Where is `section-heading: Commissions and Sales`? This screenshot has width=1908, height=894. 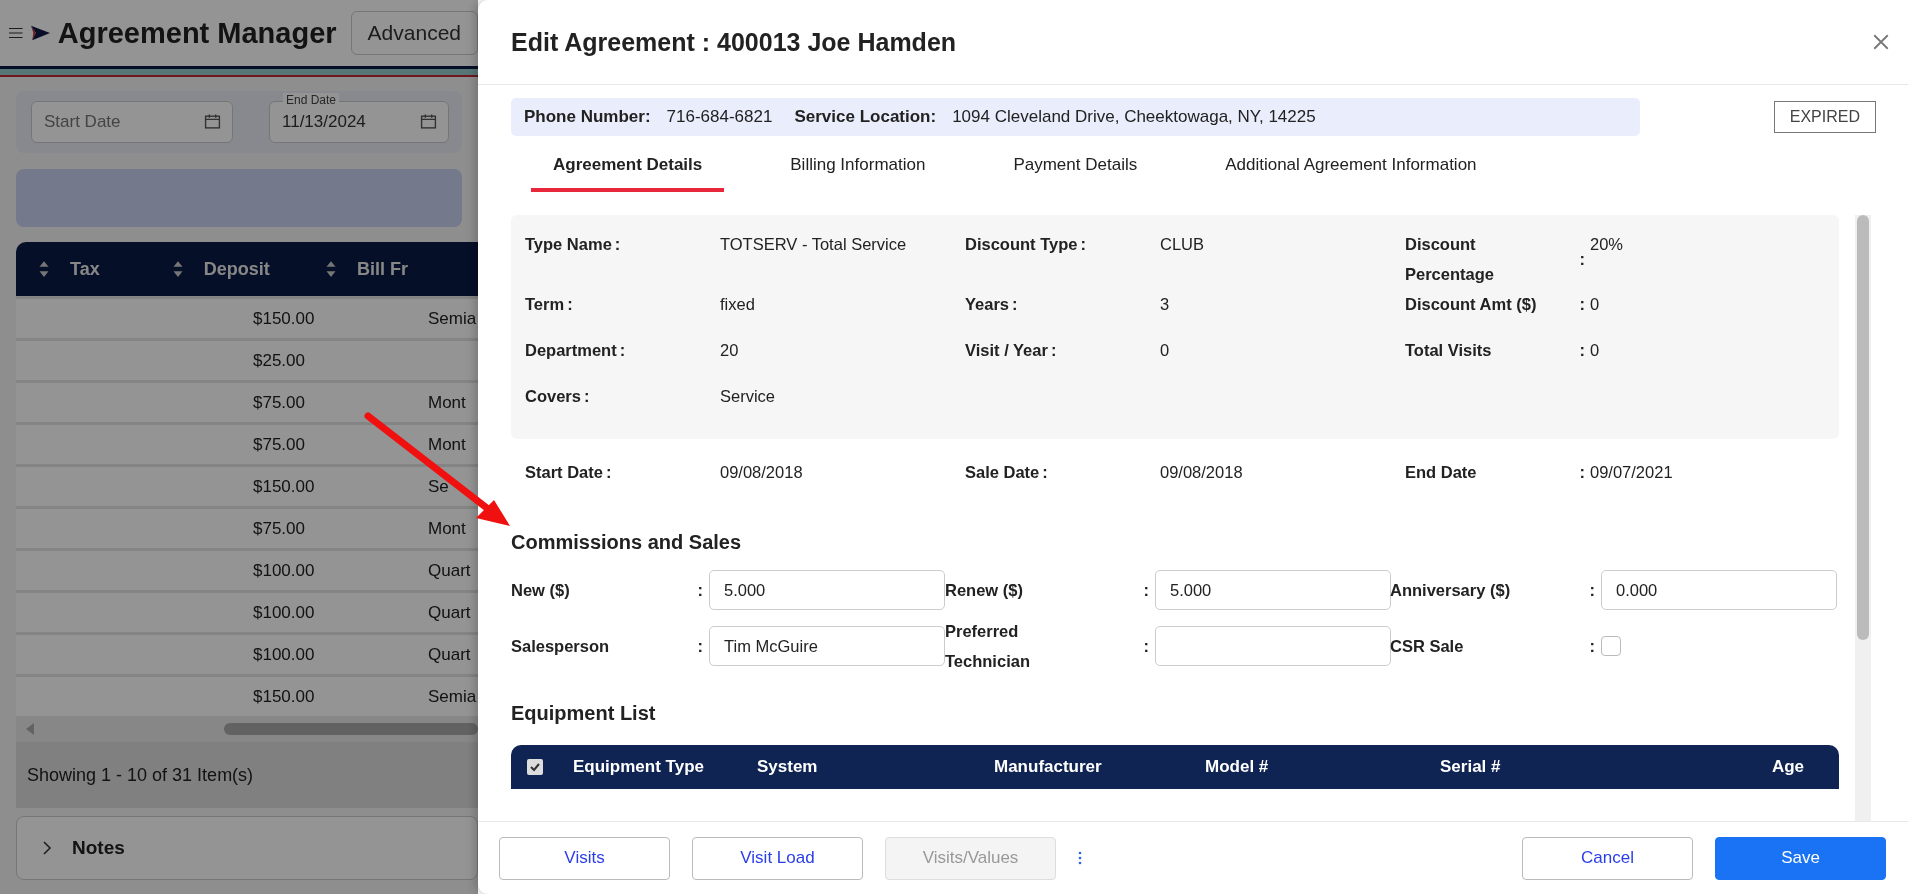
section-heading: Commissions and Sales is located at coordinates (627, 542).